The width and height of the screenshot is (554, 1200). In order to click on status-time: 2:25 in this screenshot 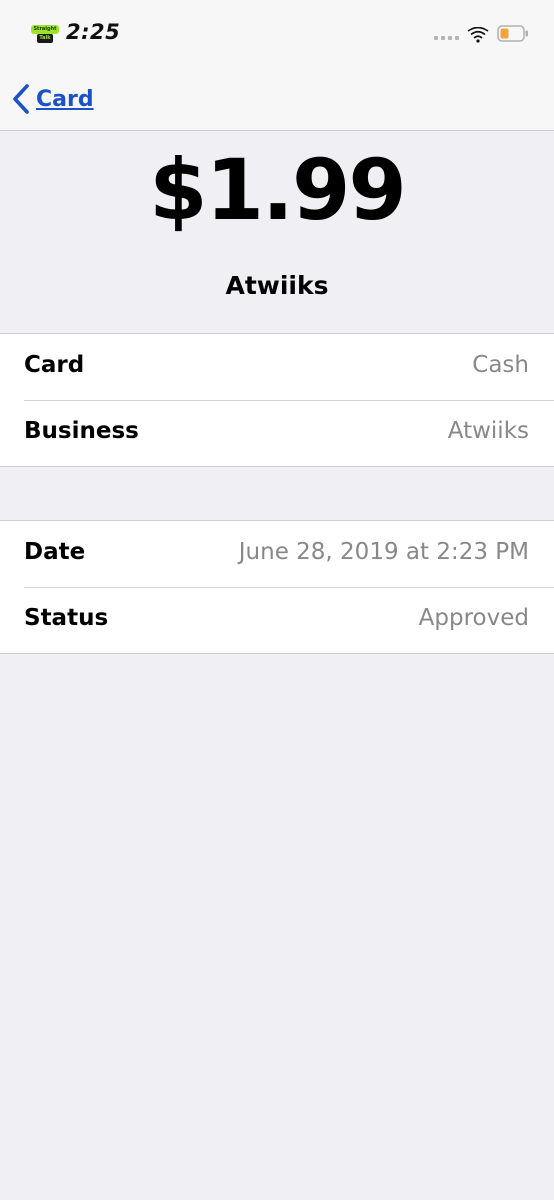, I will do `click(93, 32)`.